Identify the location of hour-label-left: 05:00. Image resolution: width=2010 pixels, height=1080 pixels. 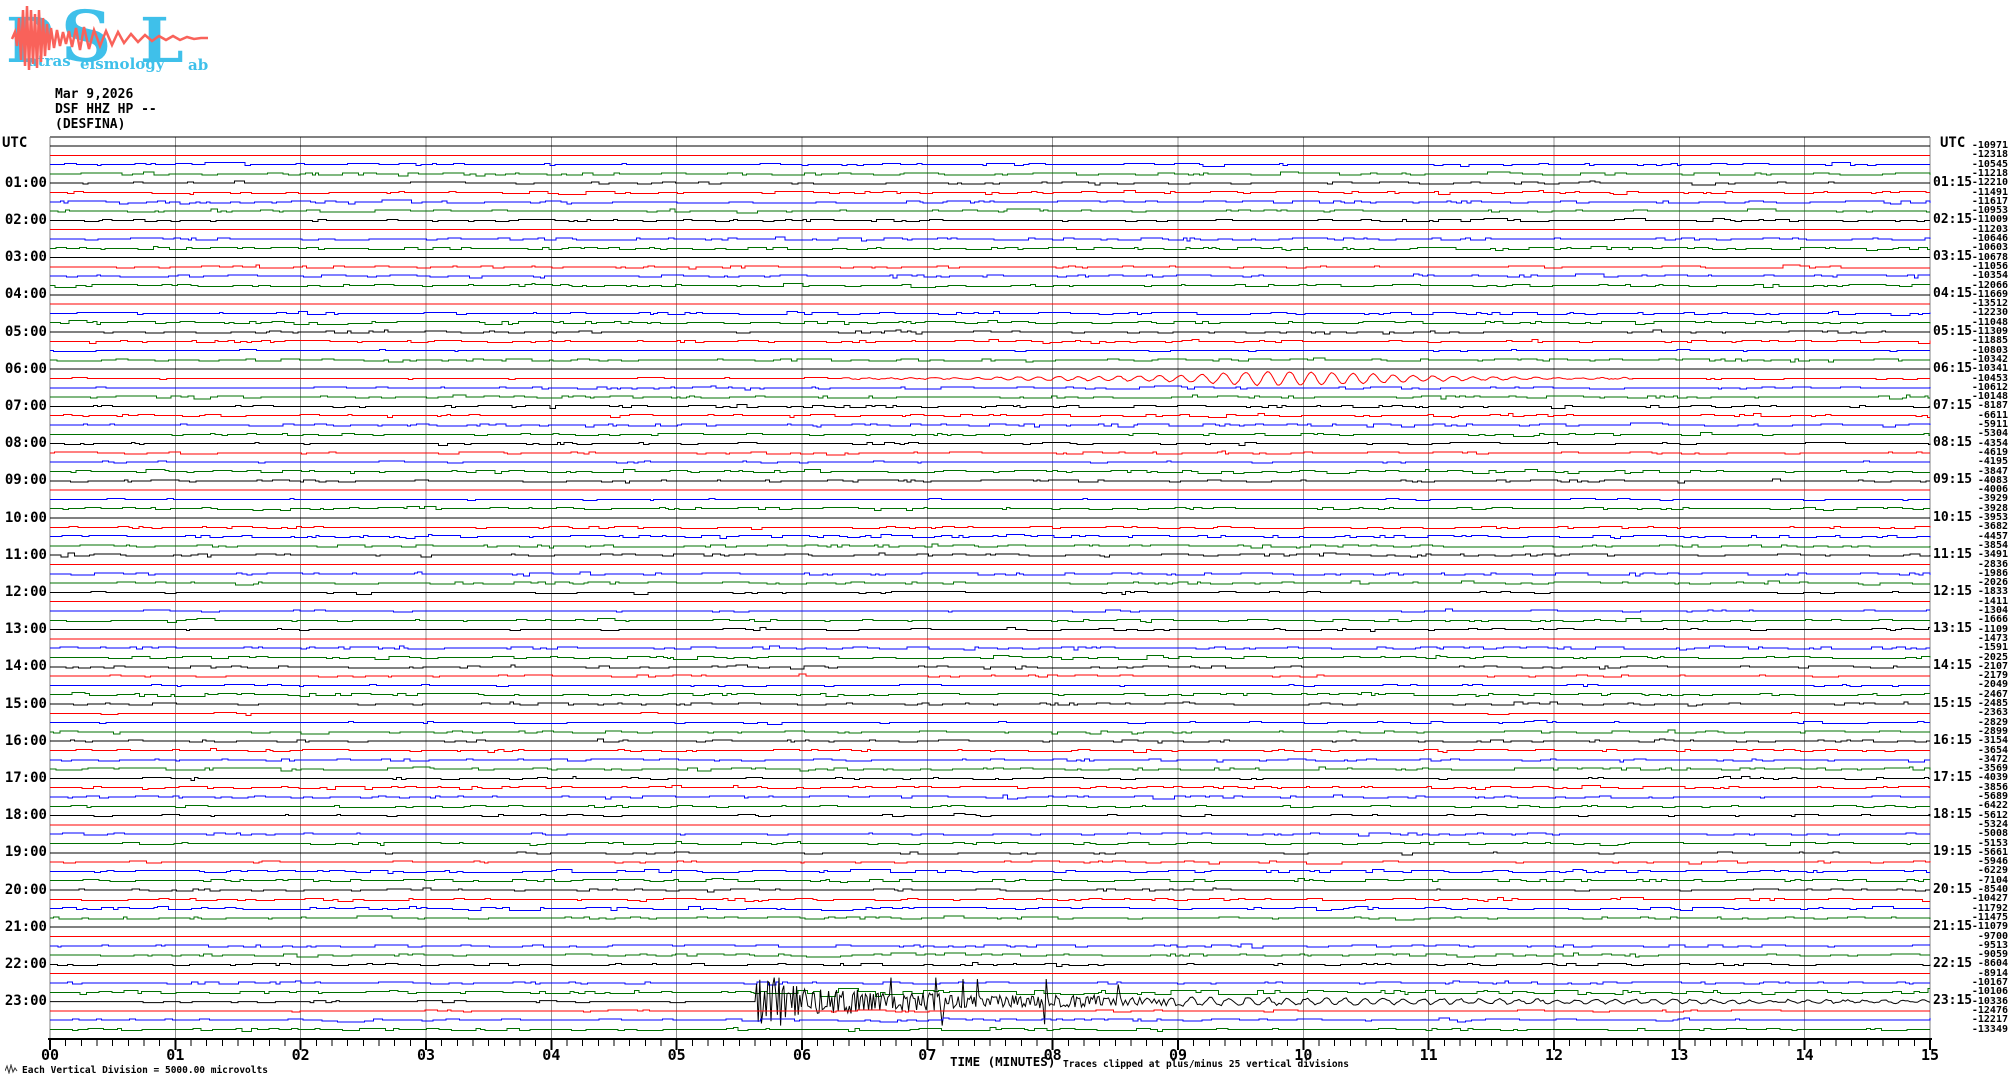
(25, 331).